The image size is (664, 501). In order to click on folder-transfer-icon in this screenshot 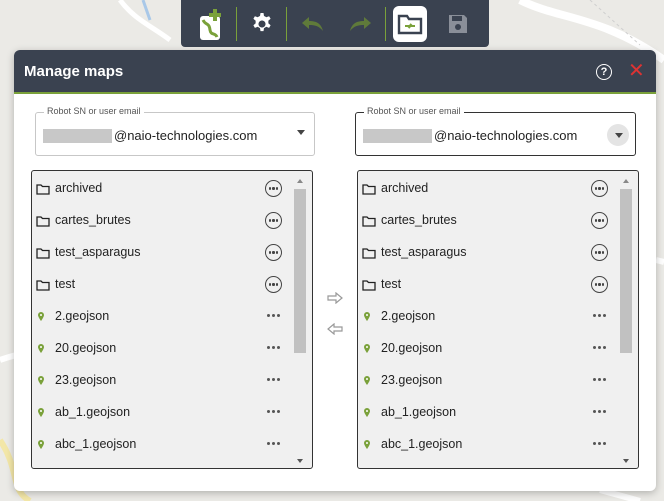, I will do `click(410, 24)`.